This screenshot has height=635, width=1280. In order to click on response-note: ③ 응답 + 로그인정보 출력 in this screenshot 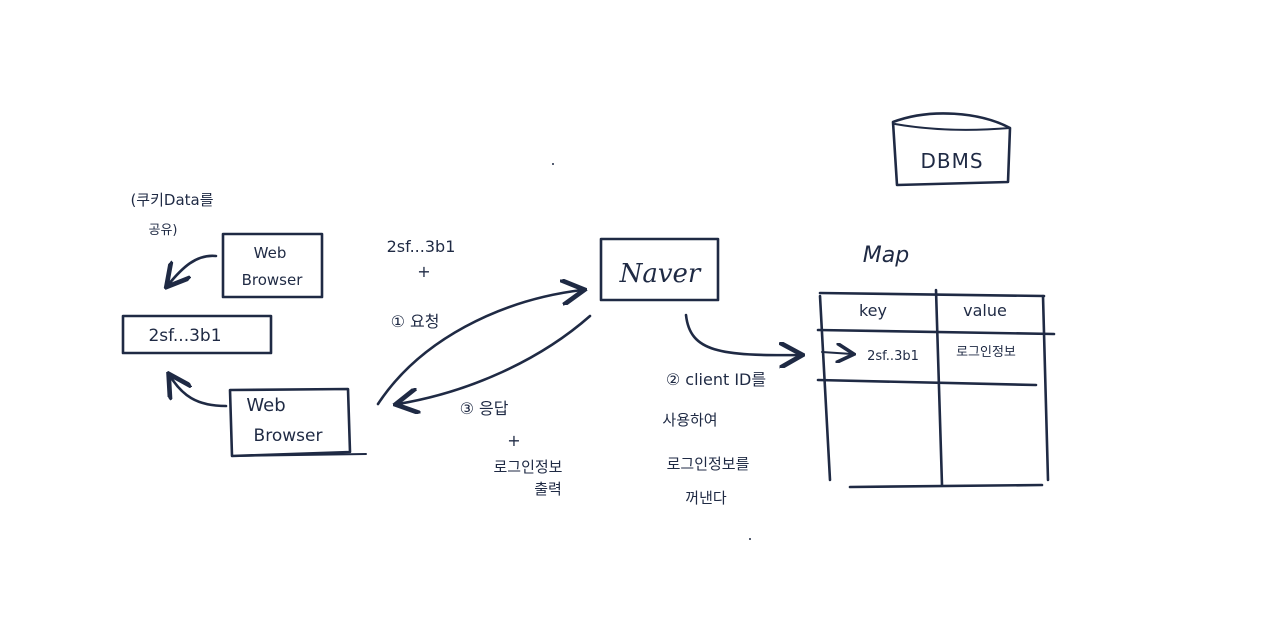, I will do `click(511, 448)`.